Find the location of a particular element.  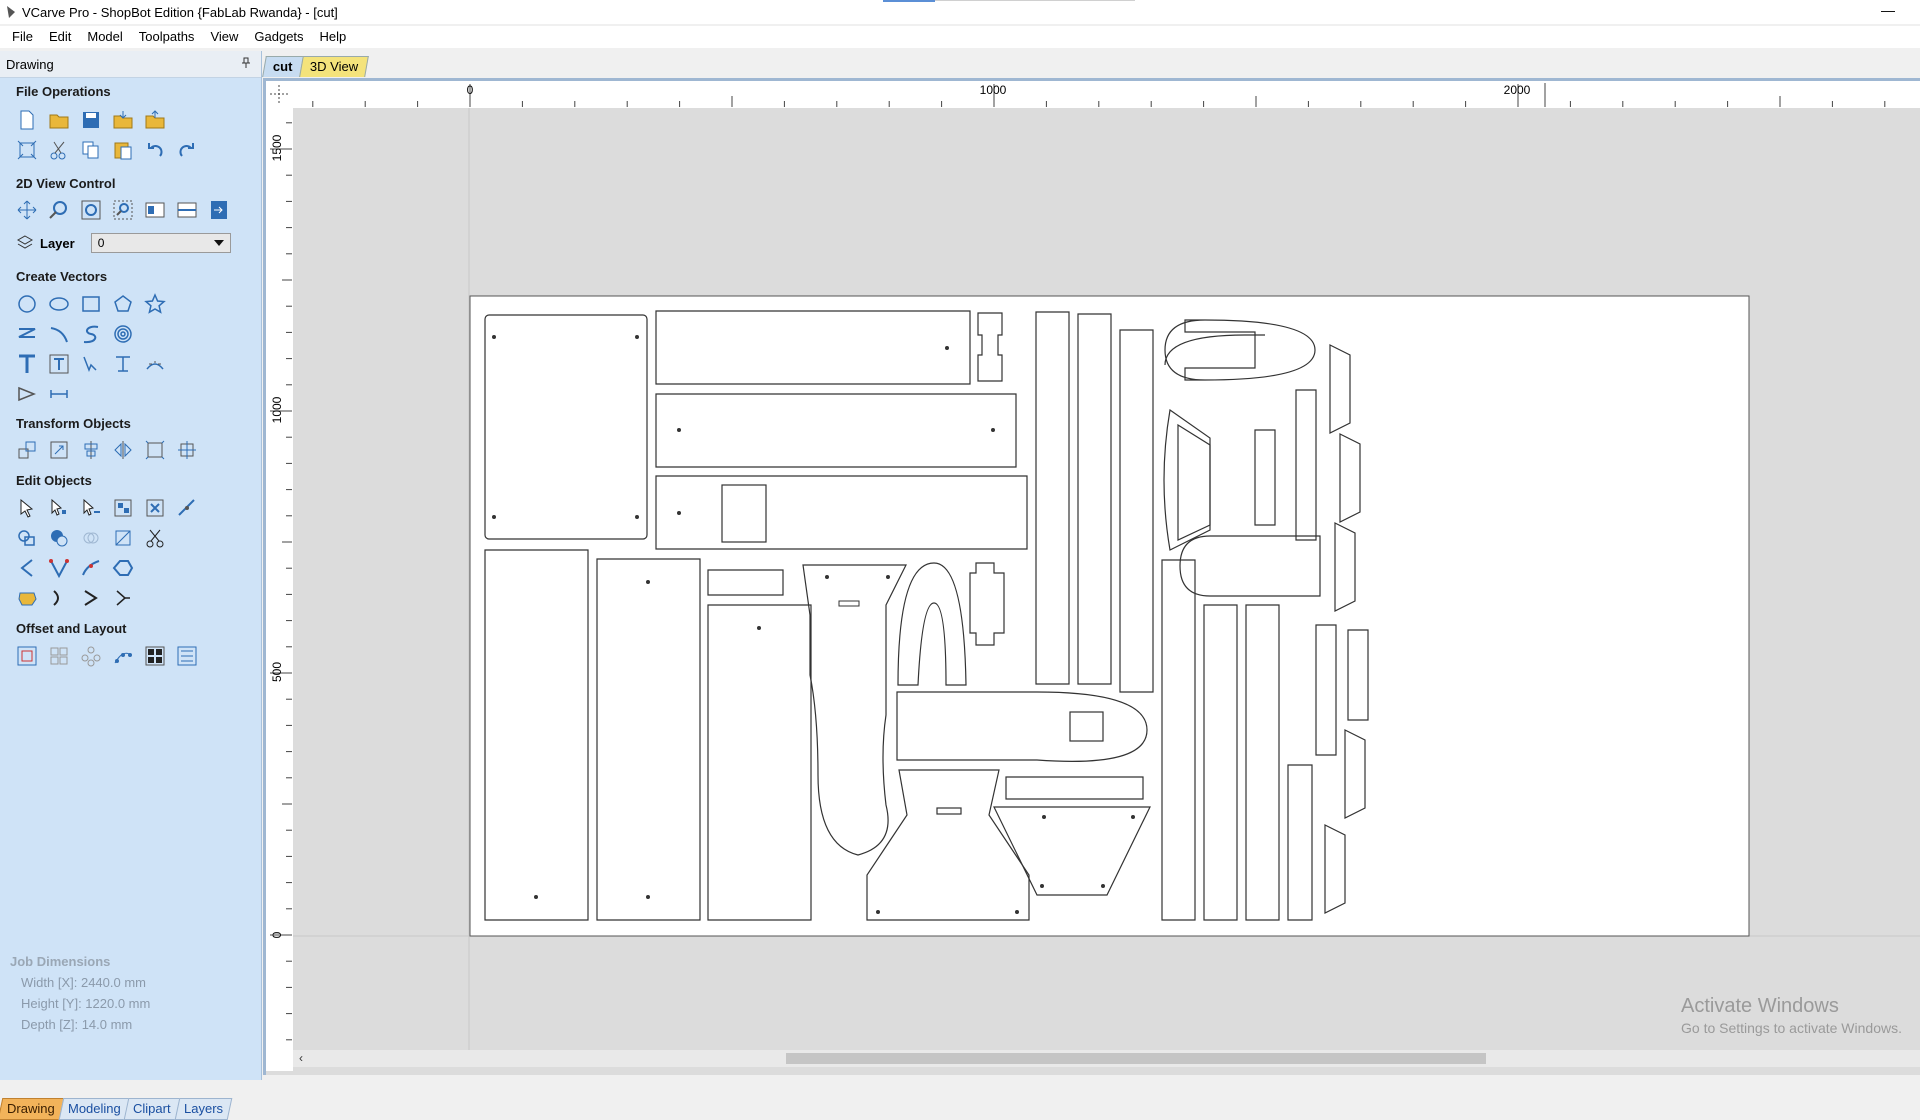

ruler-label-0: 0 is located at coordinates (470, 90).